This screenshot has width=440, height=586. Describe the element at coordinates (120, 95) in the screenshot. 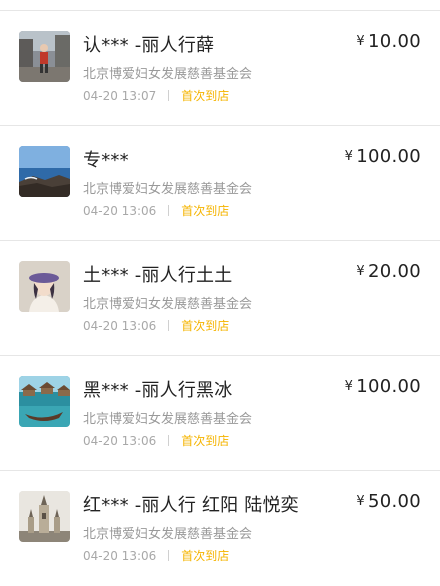

I see `timestamp: 04-20 13:07` at that location.